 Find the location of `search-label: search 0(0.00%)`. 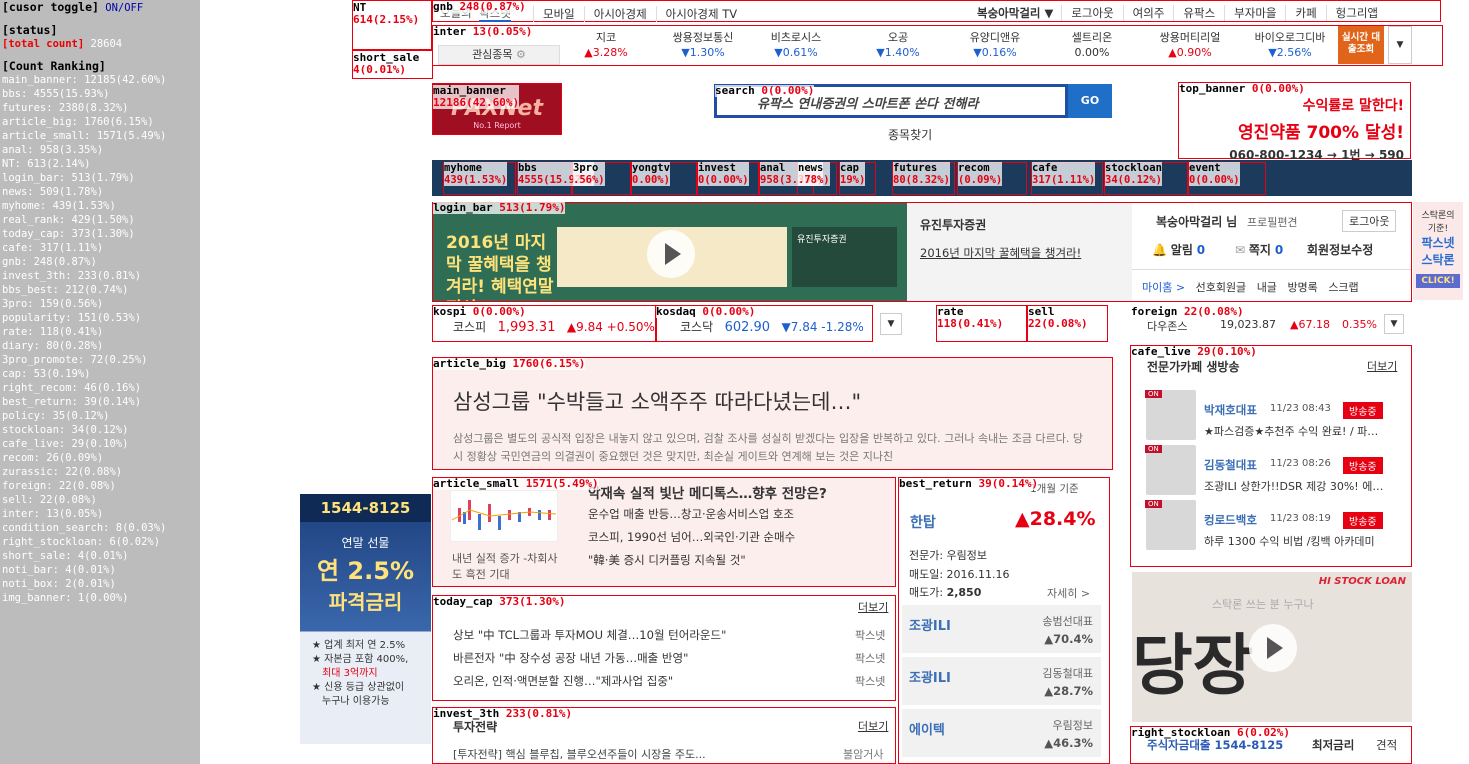

search-label: search 0(0.00%) is located at coordinates (765, 90).